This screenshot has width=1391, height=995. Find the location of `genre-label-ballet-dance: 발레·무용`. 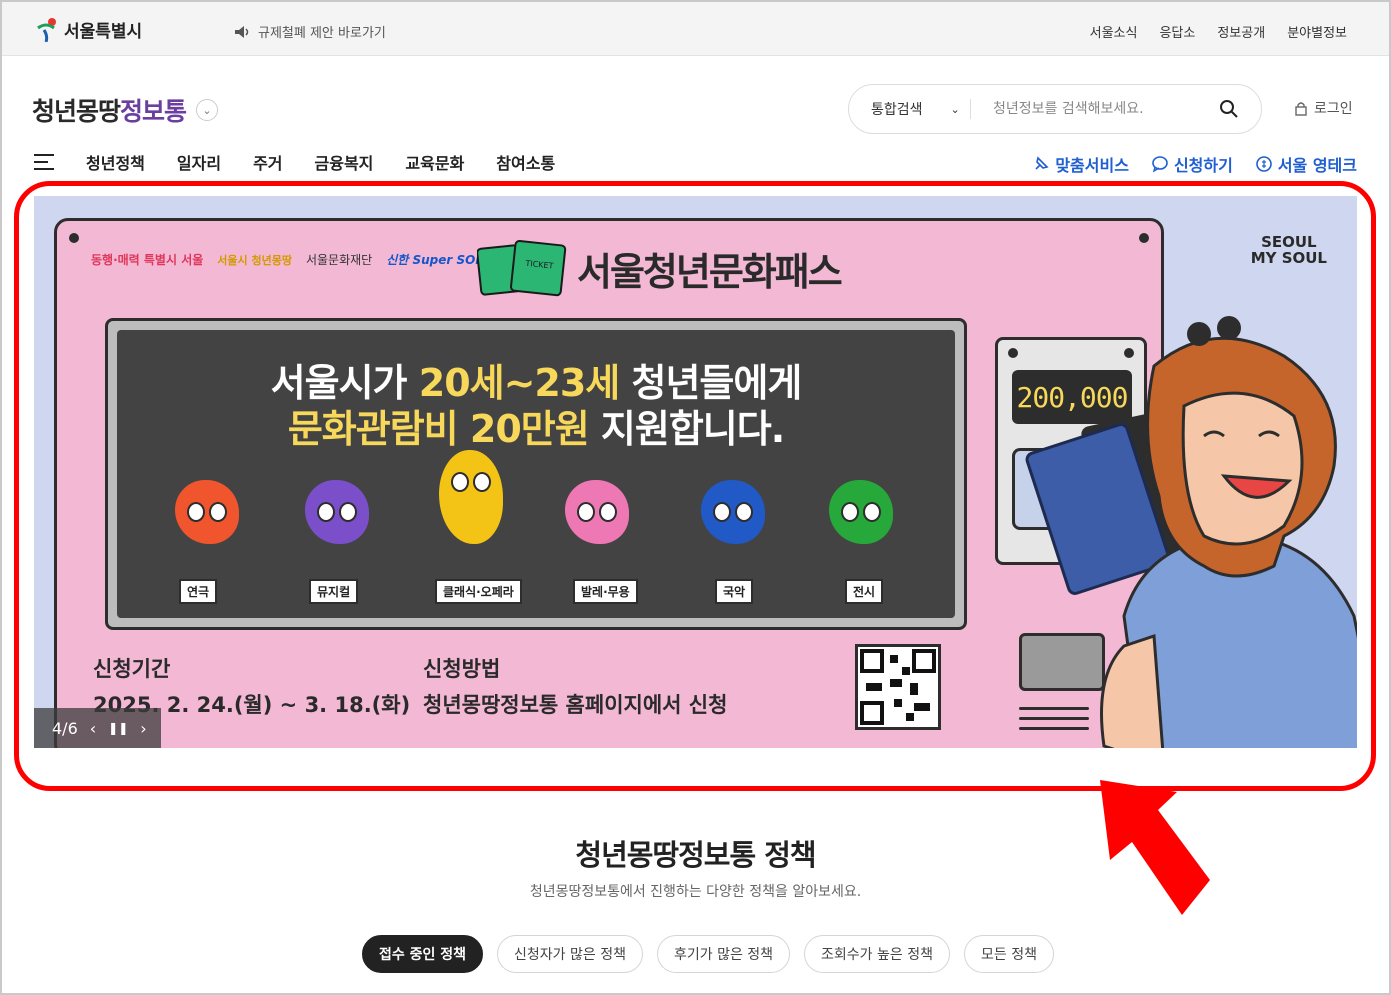

genre-label-ballet-dance: 발레·무용 is located at coordinates (605, 591).